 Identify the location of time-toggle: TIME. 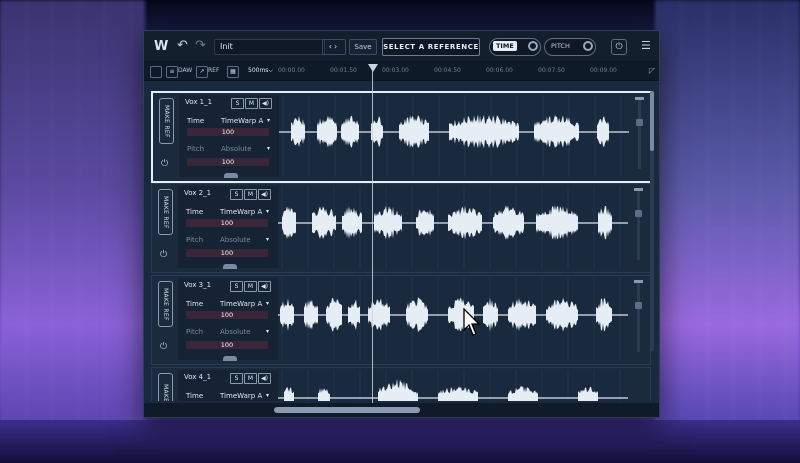
(515, 47).